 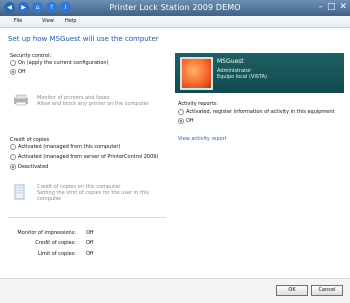 What do you see at coordinates (63, 63) in the screenshot?
I see `security-on-label: On (apply the current configuration)` at bounding box center [63, 63].